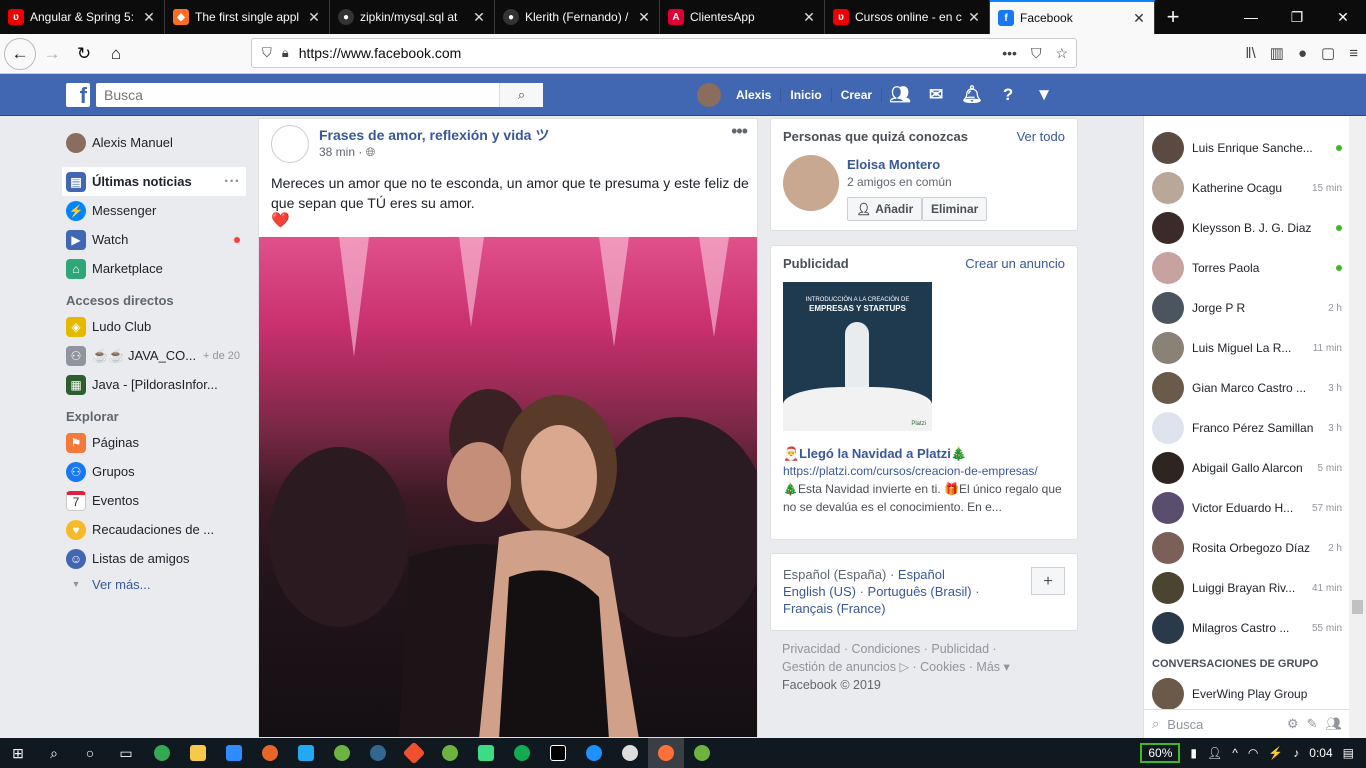 This screenshot has width=1366, height=768. I want to click on add-friend-button: 👤︎ Añadir, so click(885, 209).